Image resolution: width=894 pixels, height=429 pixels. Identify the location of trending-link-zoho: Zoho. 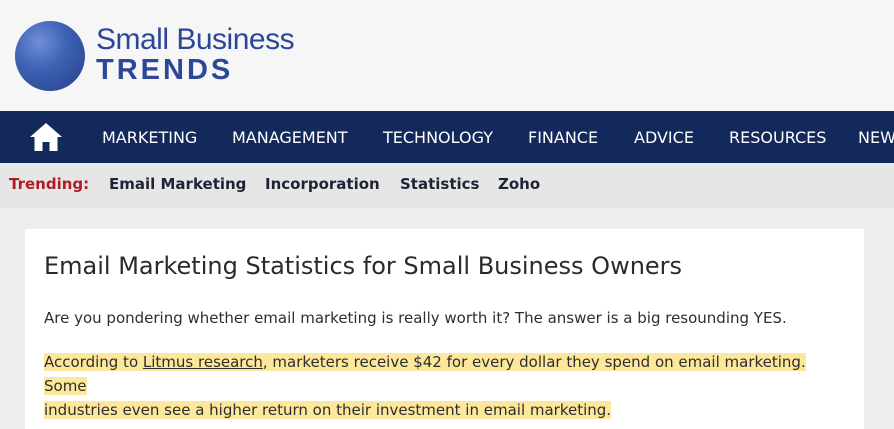
(519, 184).